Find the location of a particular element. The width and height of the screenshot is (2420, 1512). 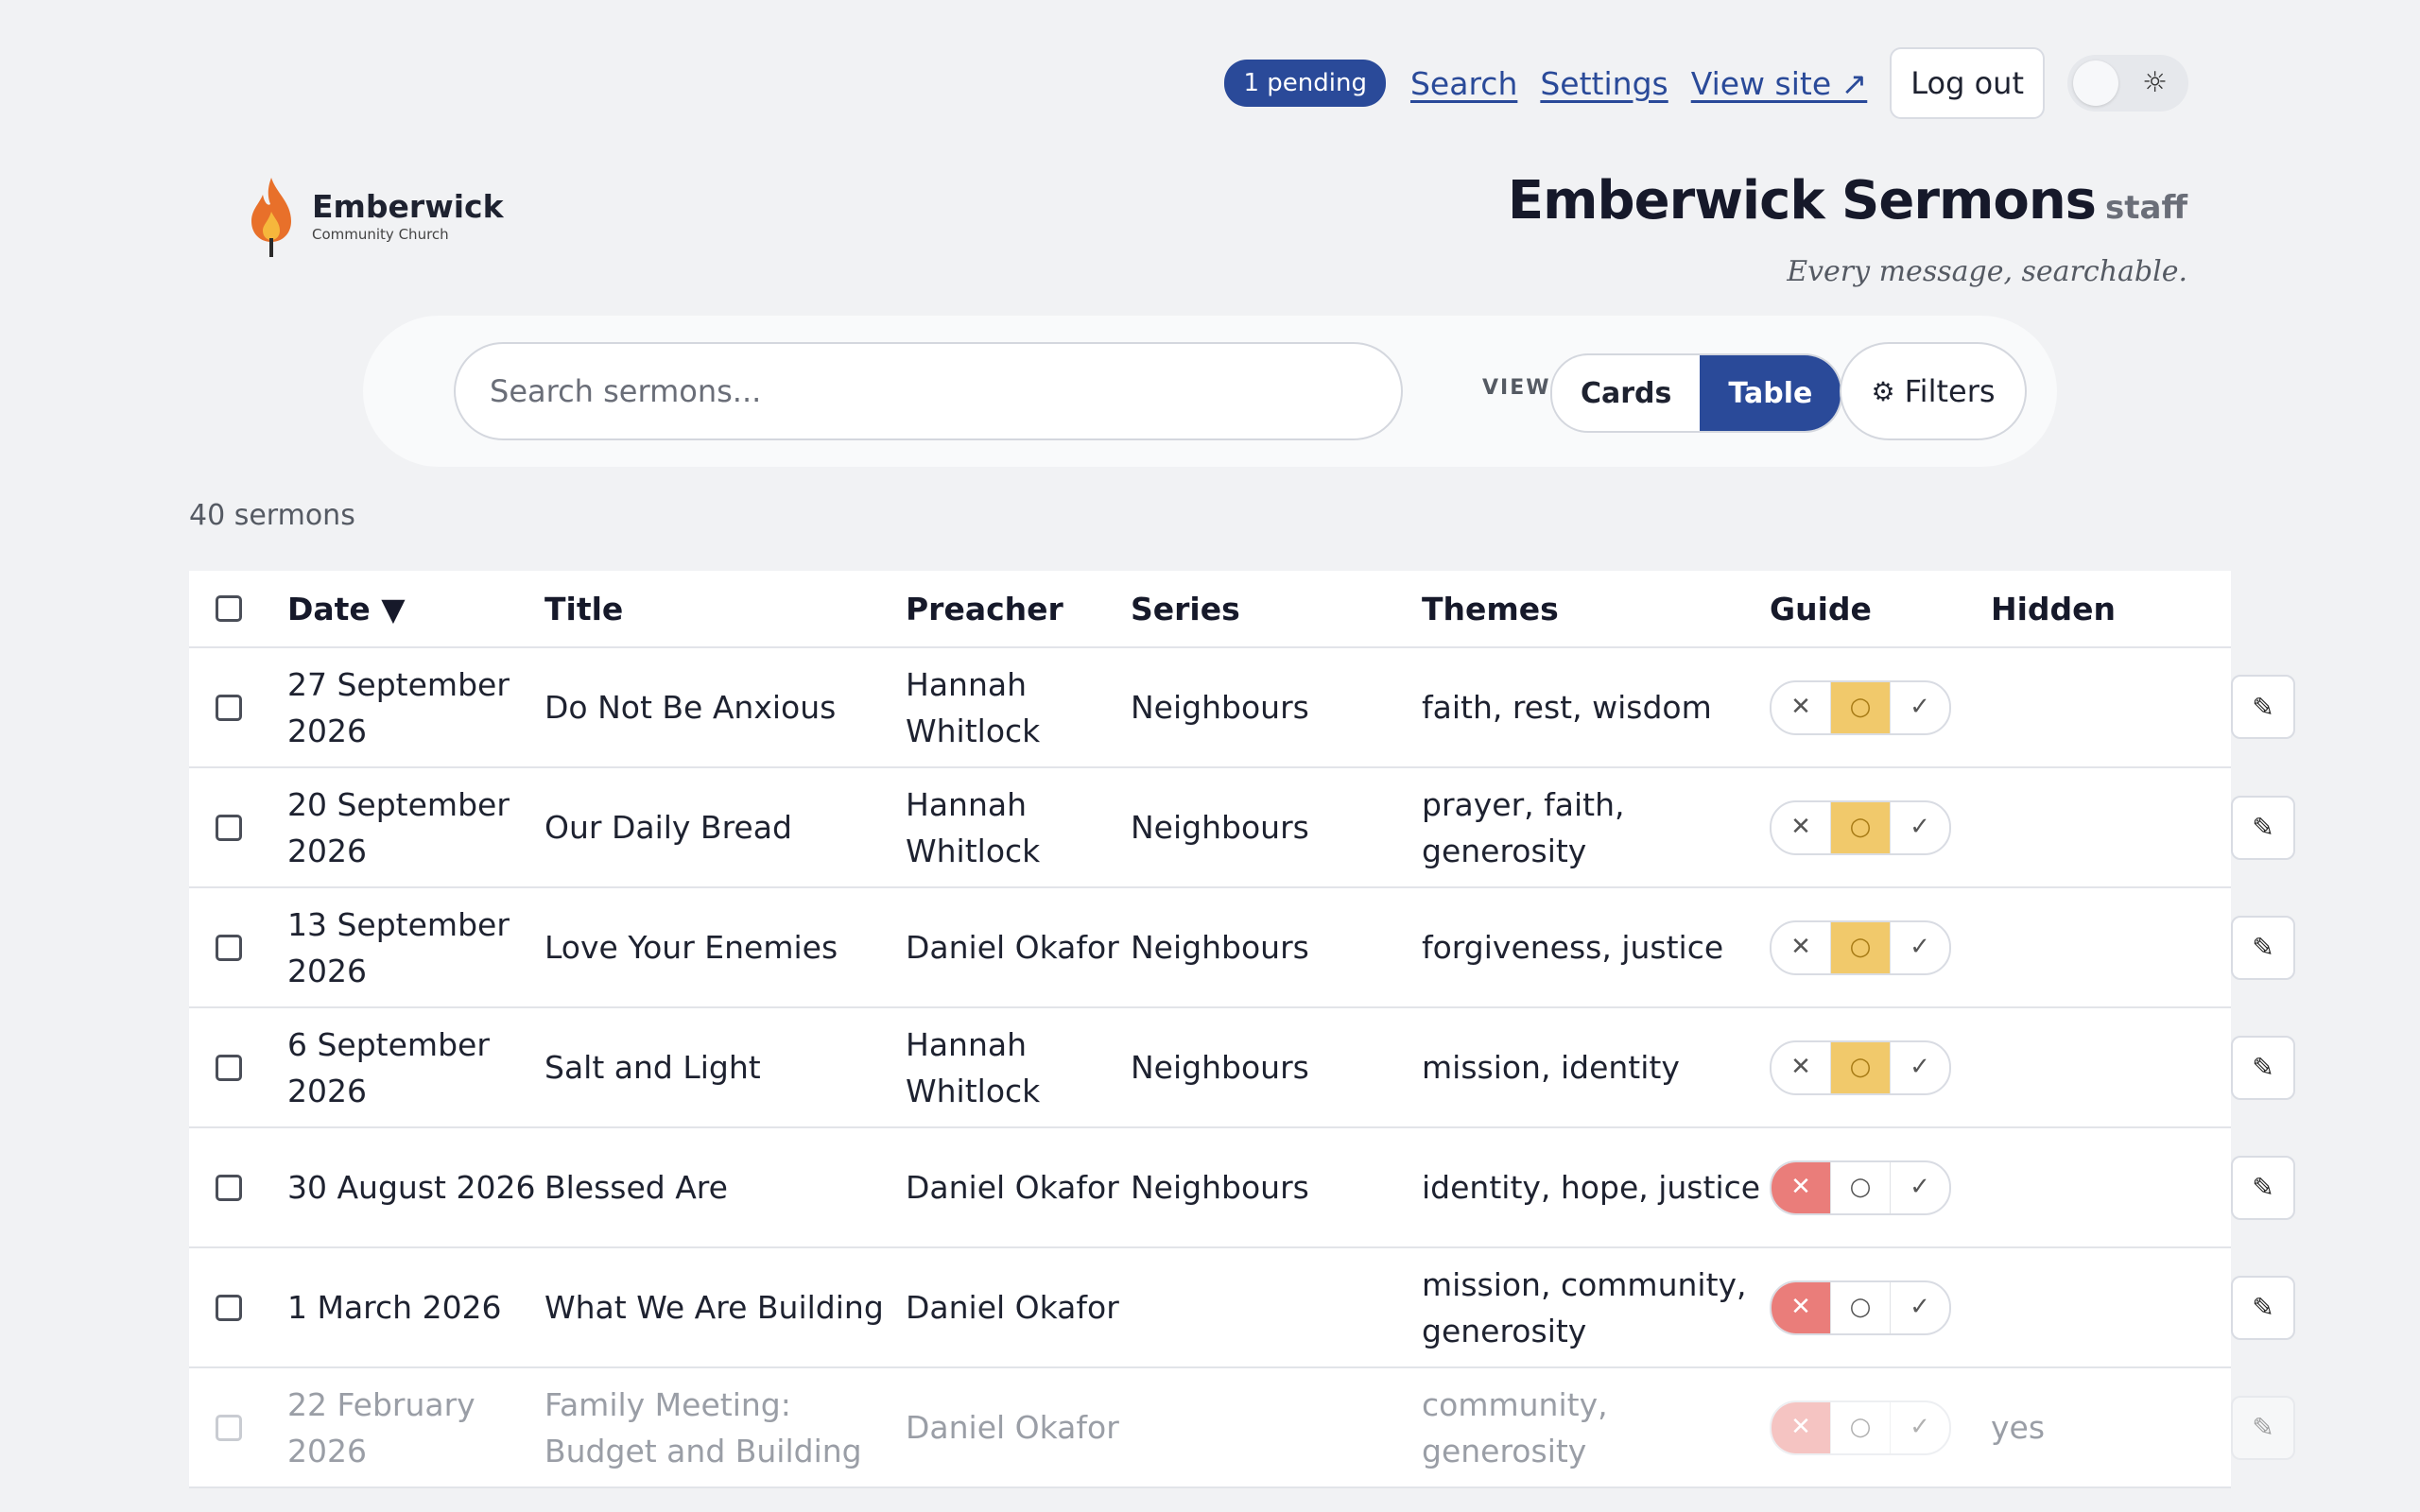

search-input is located at coordinates (928, 391).